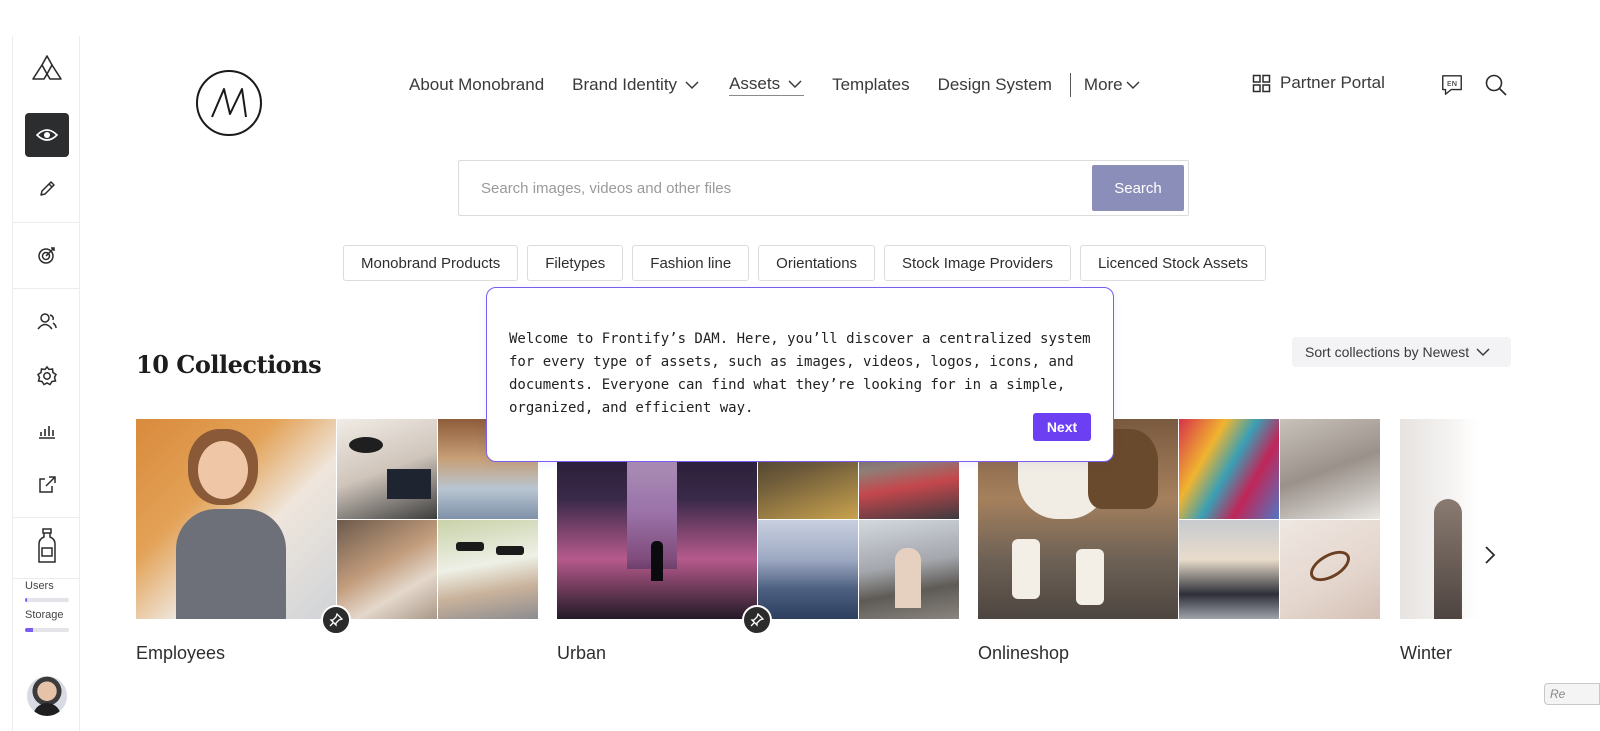  I want to click on corner-badge: Re, so click(1572, 694).